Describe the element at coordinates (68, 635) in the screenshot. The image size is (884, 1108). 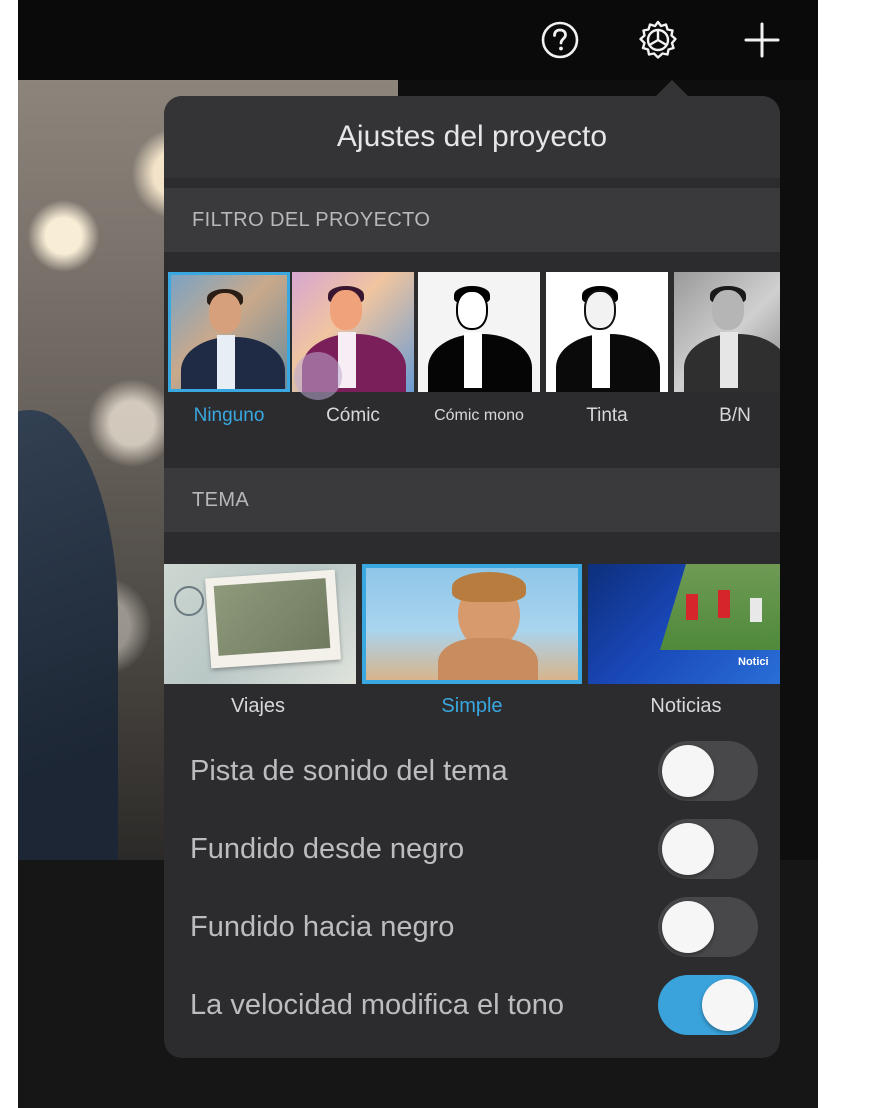
I see `person-shoulder` at that location.